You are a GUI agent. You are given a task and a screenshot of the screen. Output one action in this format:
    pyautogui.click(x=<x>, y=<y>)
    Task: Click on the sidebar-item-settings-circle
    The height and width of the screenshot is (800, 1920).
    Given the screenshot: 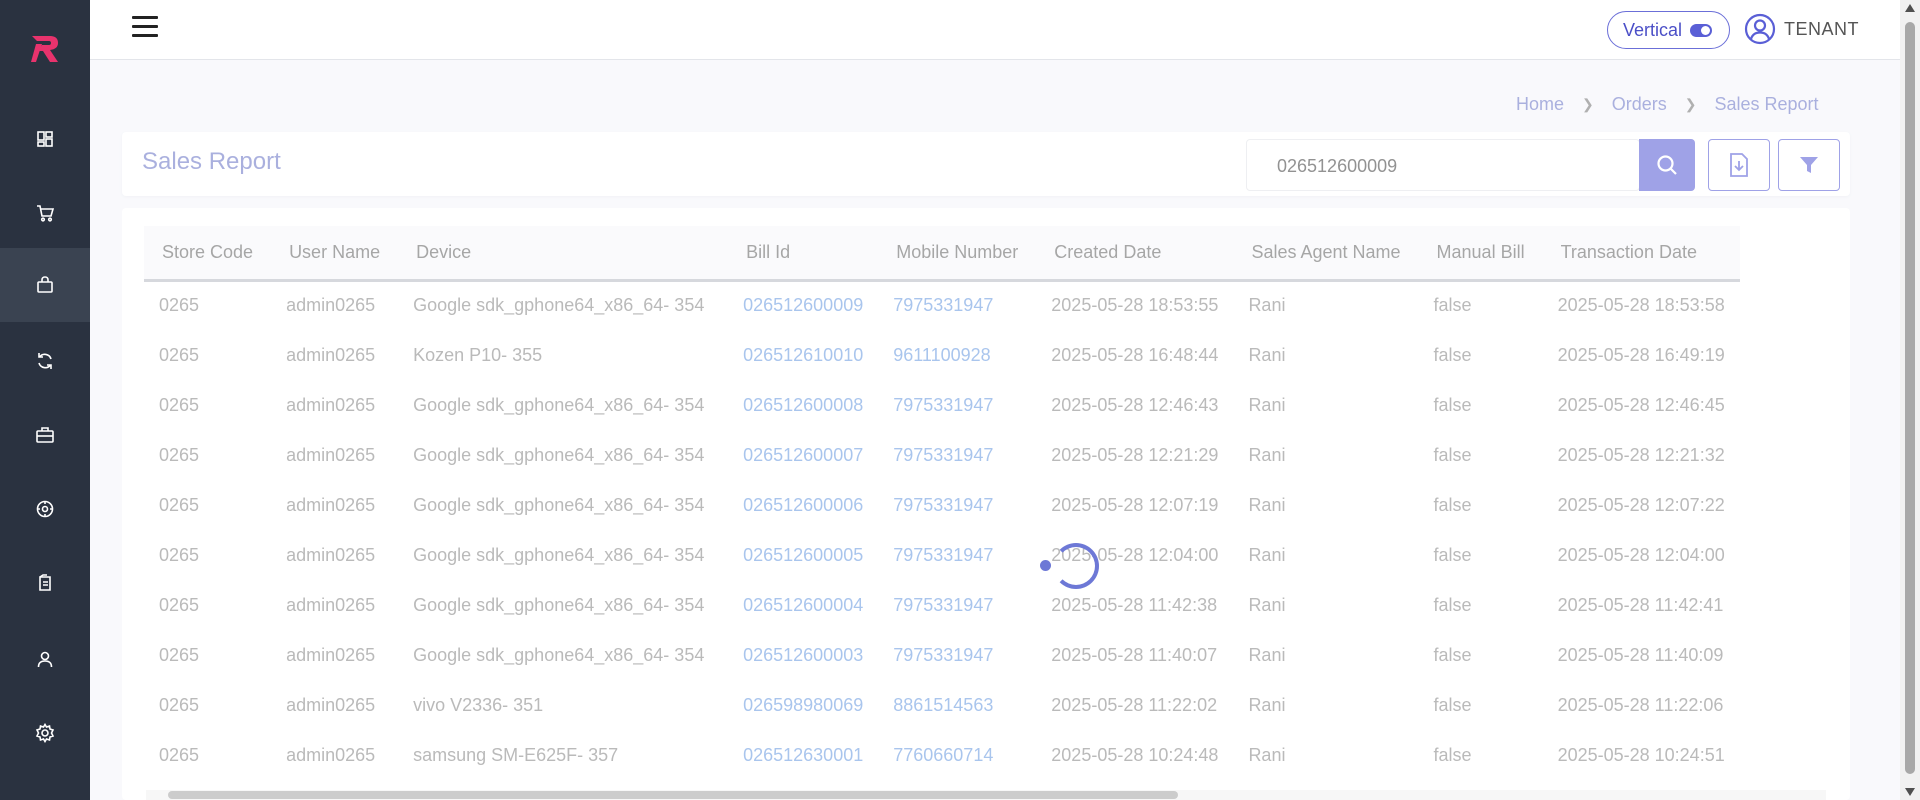 What is the action you would take?
    pyautogui.click(x=45, y=509)
    